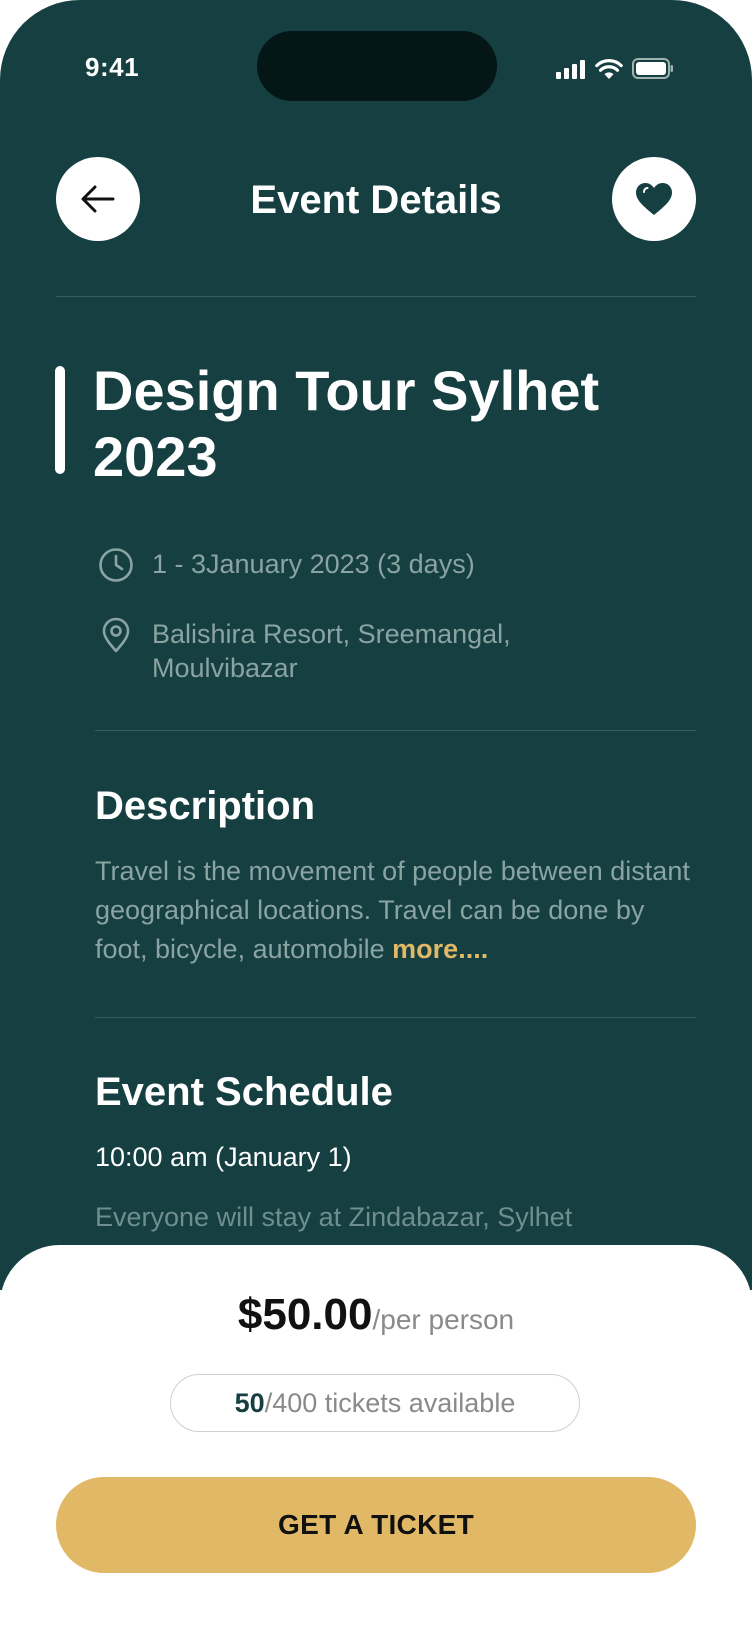  Describe the element at coordinates (116, 635) in the screenshot. I see `map-pin-icon` at that location.